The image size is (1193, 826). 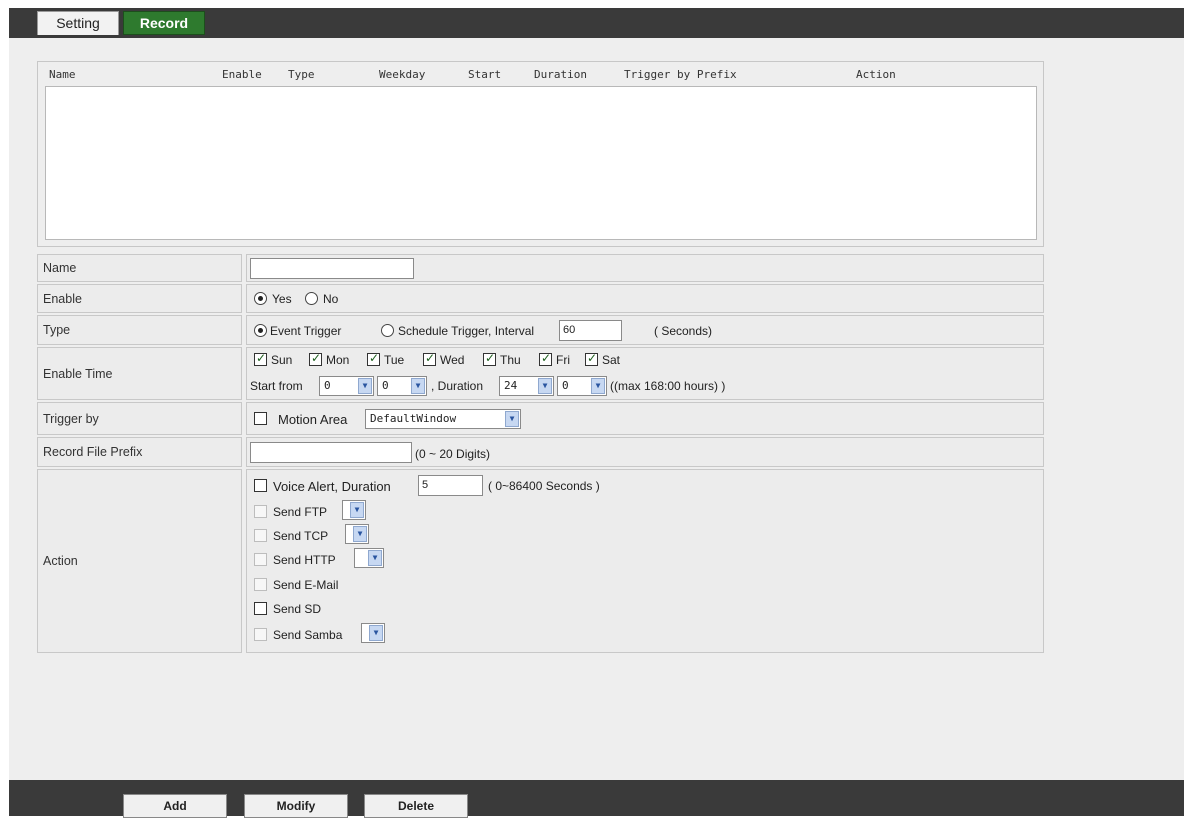 I want to click on motion-area-checkbox, so click(x=260, y=418).